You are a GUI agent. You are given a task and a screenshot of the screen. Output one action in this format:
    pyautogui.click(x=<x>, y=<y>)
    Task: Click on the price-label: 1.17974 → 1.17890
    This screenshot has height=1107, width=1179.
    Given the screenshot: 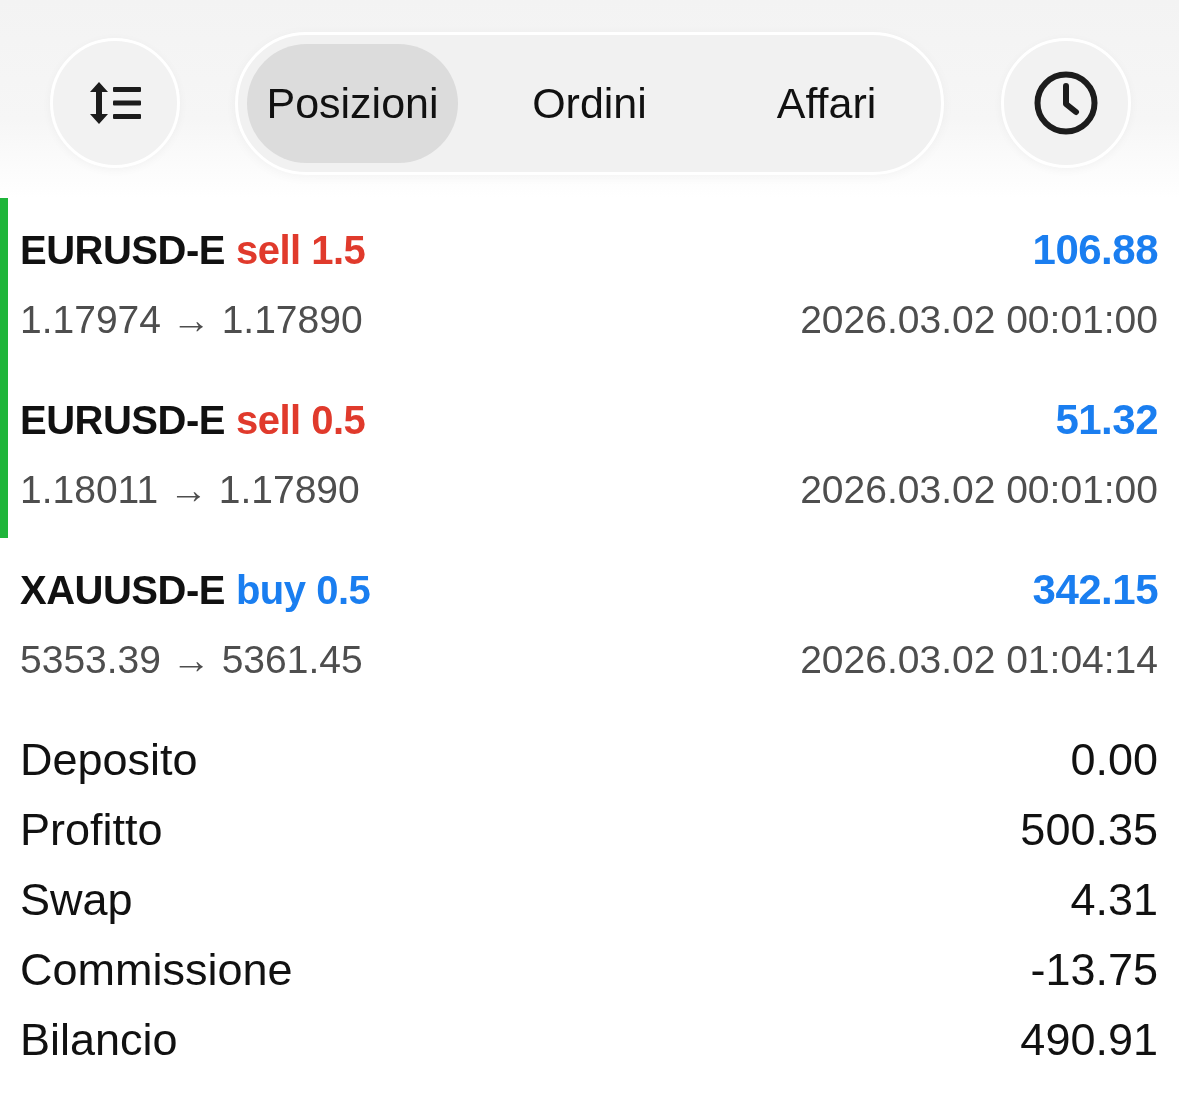 What is the action you would take?
    pyautogui.click(x=191, y=320)
    